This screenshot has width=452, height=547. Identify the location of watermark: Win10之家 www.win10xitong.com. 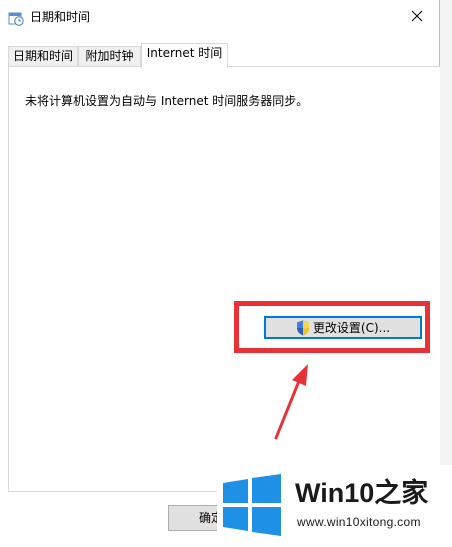
(334, 506).